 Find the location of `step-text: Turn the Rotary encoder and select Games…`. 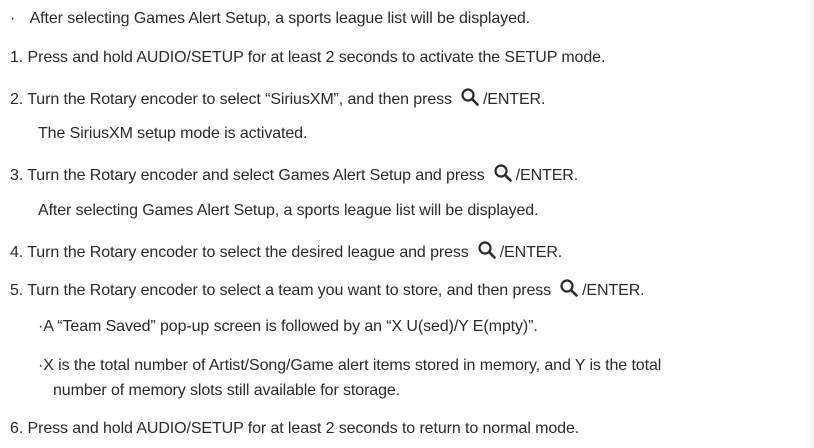

step-text: Turn the Rotary encoder and select Games… is located at coordinates (256, 175).